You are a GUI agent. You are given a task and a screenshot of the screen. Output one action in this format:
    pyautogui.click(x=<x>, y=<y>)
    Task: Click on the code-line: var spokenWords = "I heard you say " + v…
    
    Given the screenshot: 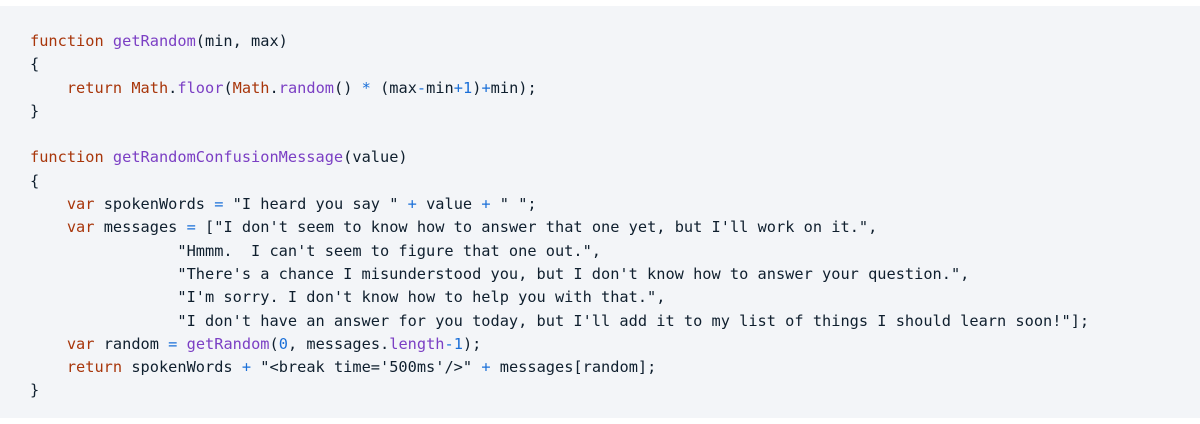 What is the action you would take?
    pyautogui.click(x=615, y=204)
    